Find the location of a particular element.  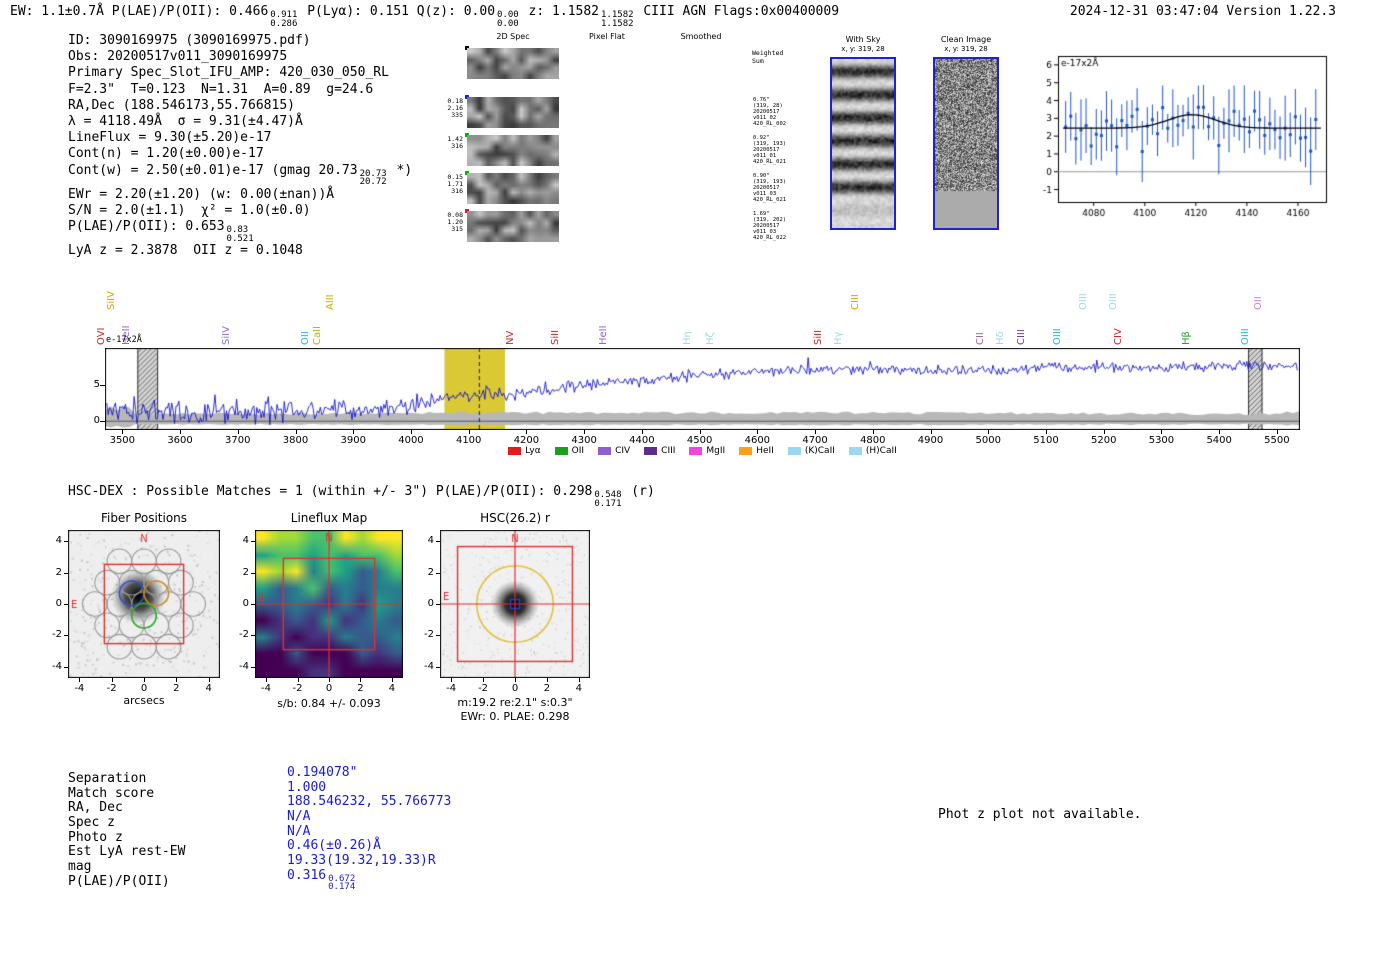

match-value-text: 188.546232, 55.766773 is located at coordinates (369, 802).